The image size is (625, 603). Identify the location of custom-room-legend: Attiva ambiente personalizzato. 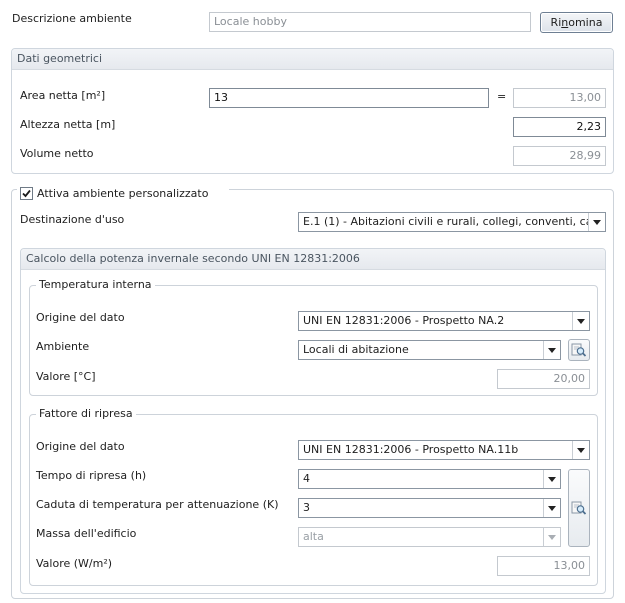
(123, 194).